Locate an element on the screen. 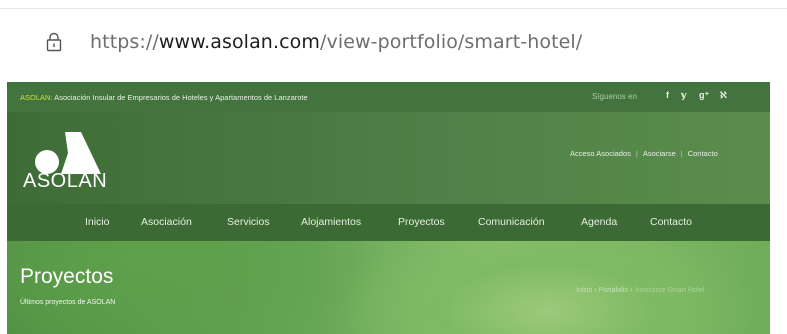  breadcrumb-current: Asociarse Smart Hotel is located at coordinates (669, 290).